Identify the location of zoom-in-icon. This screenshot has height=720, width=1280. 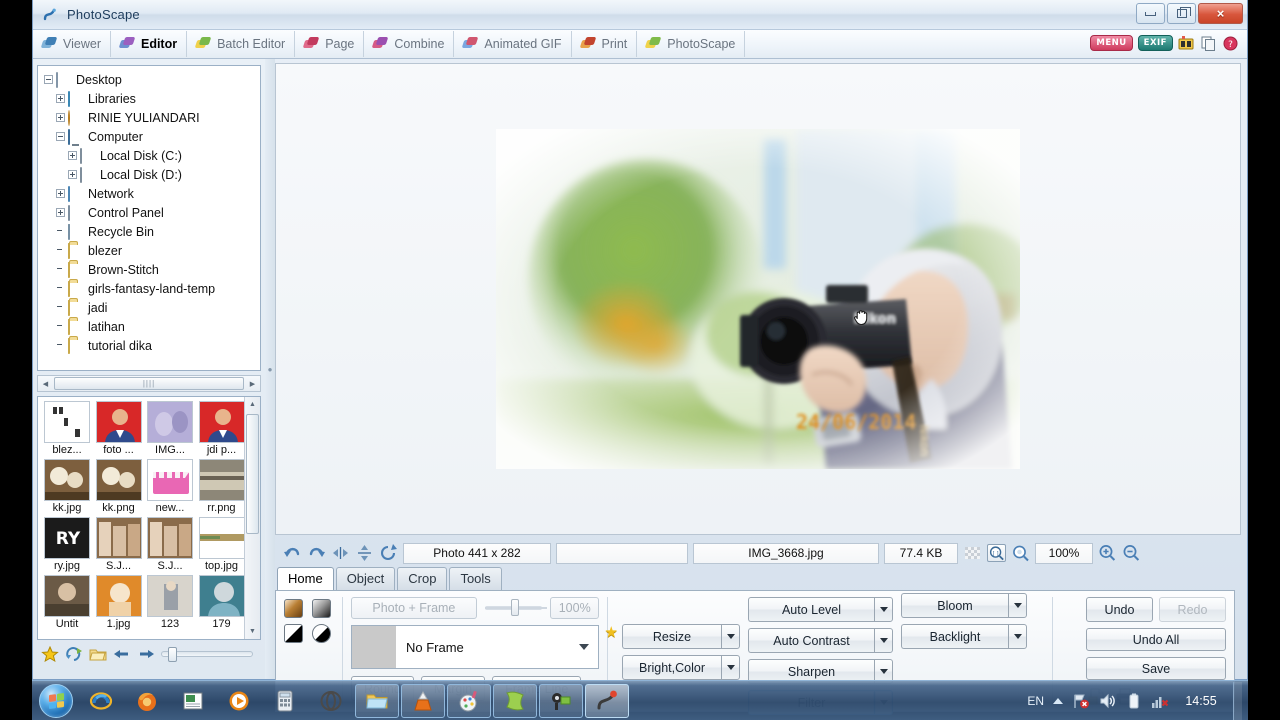
(1107, 553).